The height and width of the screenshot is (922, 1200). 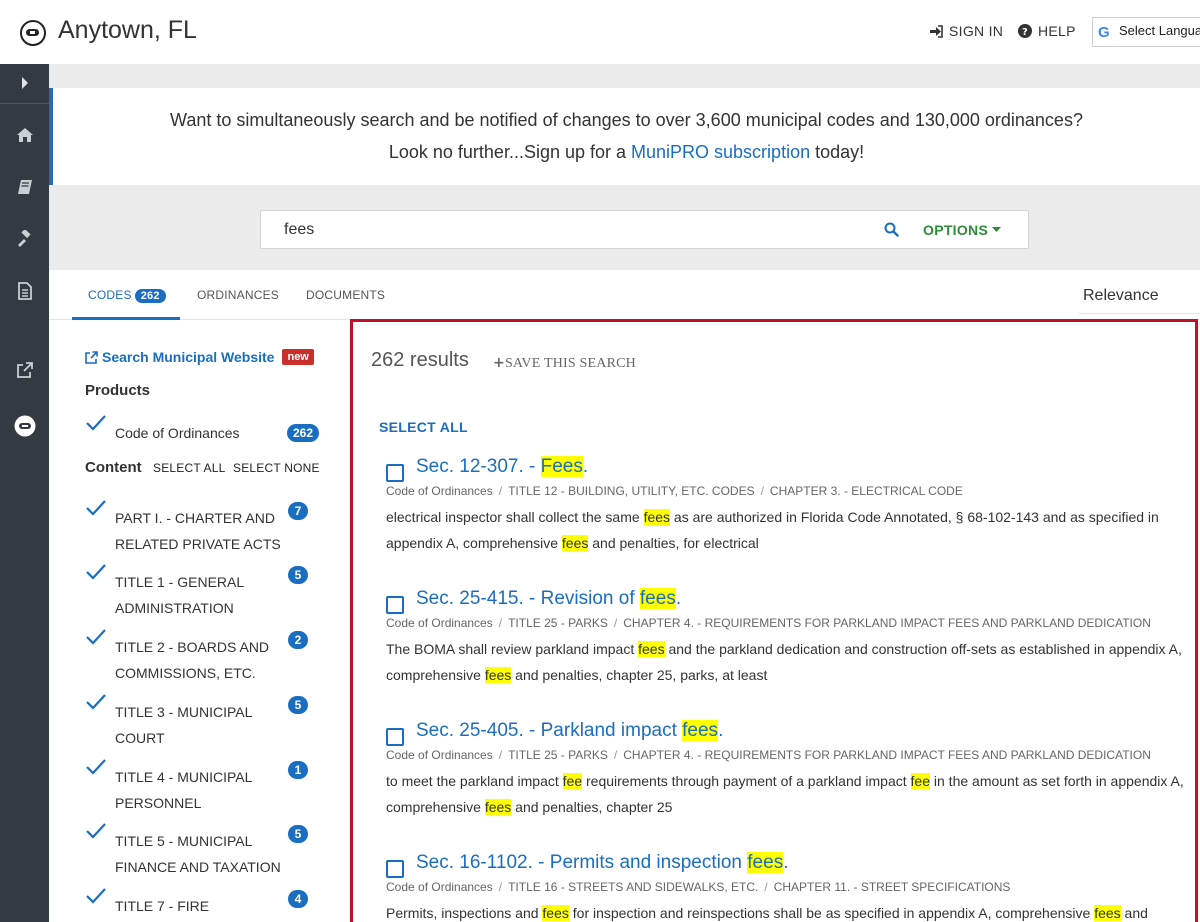 I want to click on munipro-link: MuniPRO subscription, so click(x=720, y=152).